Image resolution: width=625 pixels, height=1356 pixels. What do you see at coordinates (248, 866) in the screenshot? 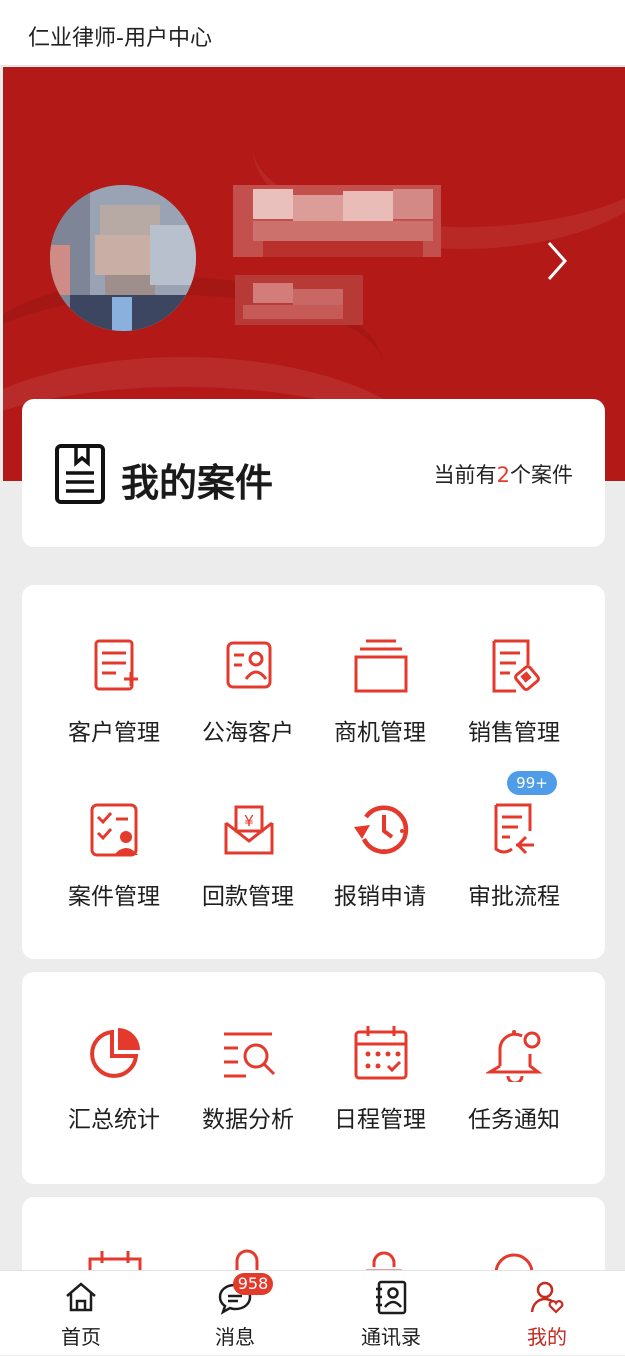
I see `payment-management-item: ¥ 回款管理` at bounding box center [248, 866].